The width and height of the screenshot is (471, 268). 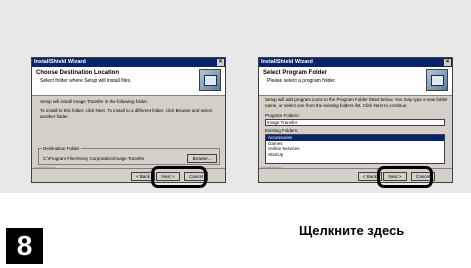 I want to click on header-subtitle: Please select a program folder., so click(x=301, y=81).